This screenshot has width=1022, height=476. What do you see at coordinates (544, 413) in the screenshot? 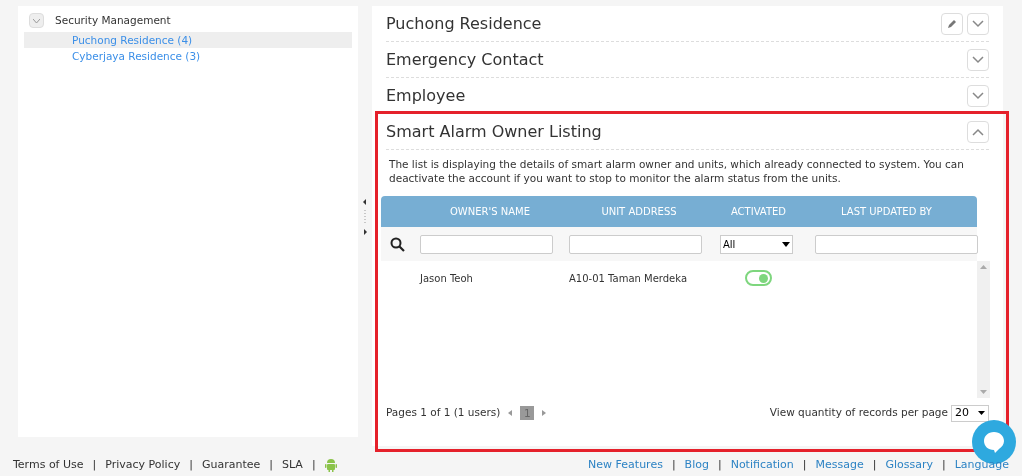
I see `next-page-icon` at bounding box center [544, 413].